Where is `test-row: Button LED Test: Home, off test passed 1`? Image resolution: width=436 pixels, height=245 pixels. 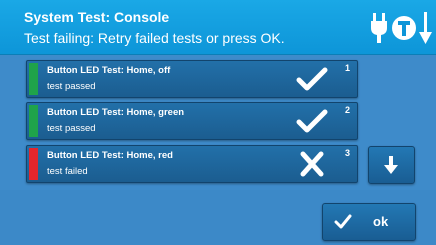 test-row: Button LED Test: Home, off test passed 1 is located at coordinates (192, 79).